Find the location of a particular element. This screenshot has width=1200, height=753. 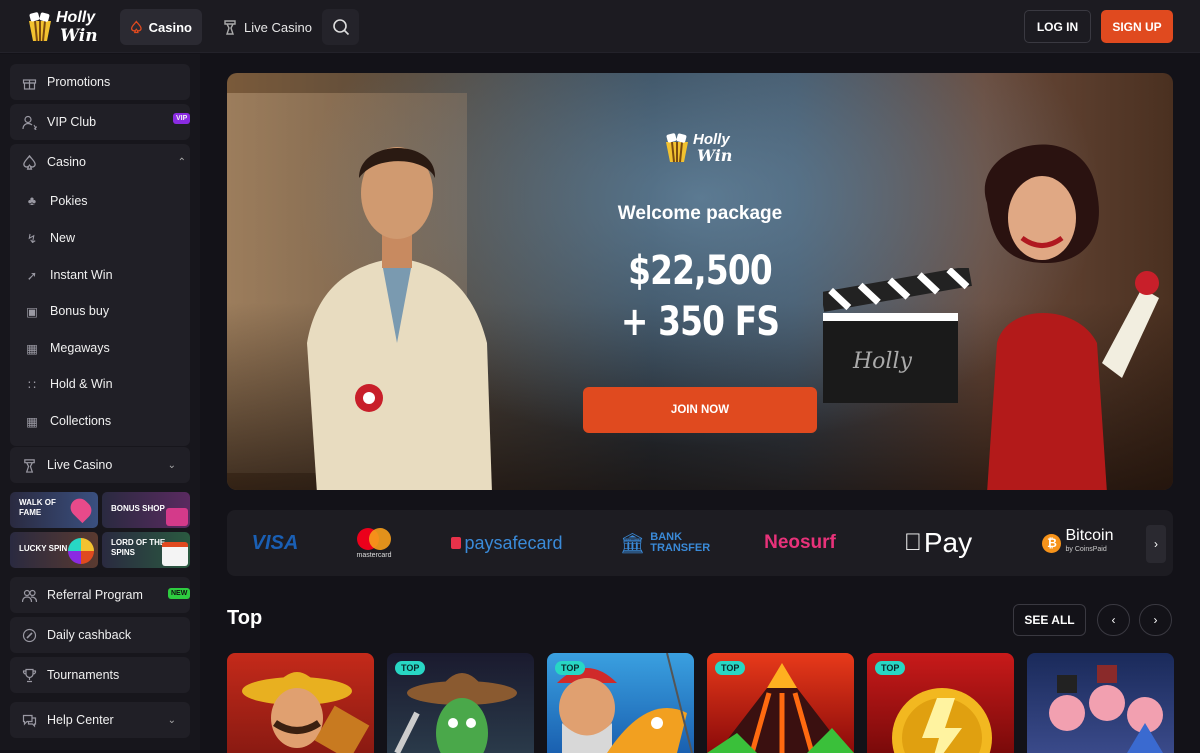

tile-label: LORD OF THE SPINS is located at coordinates (138, 547).